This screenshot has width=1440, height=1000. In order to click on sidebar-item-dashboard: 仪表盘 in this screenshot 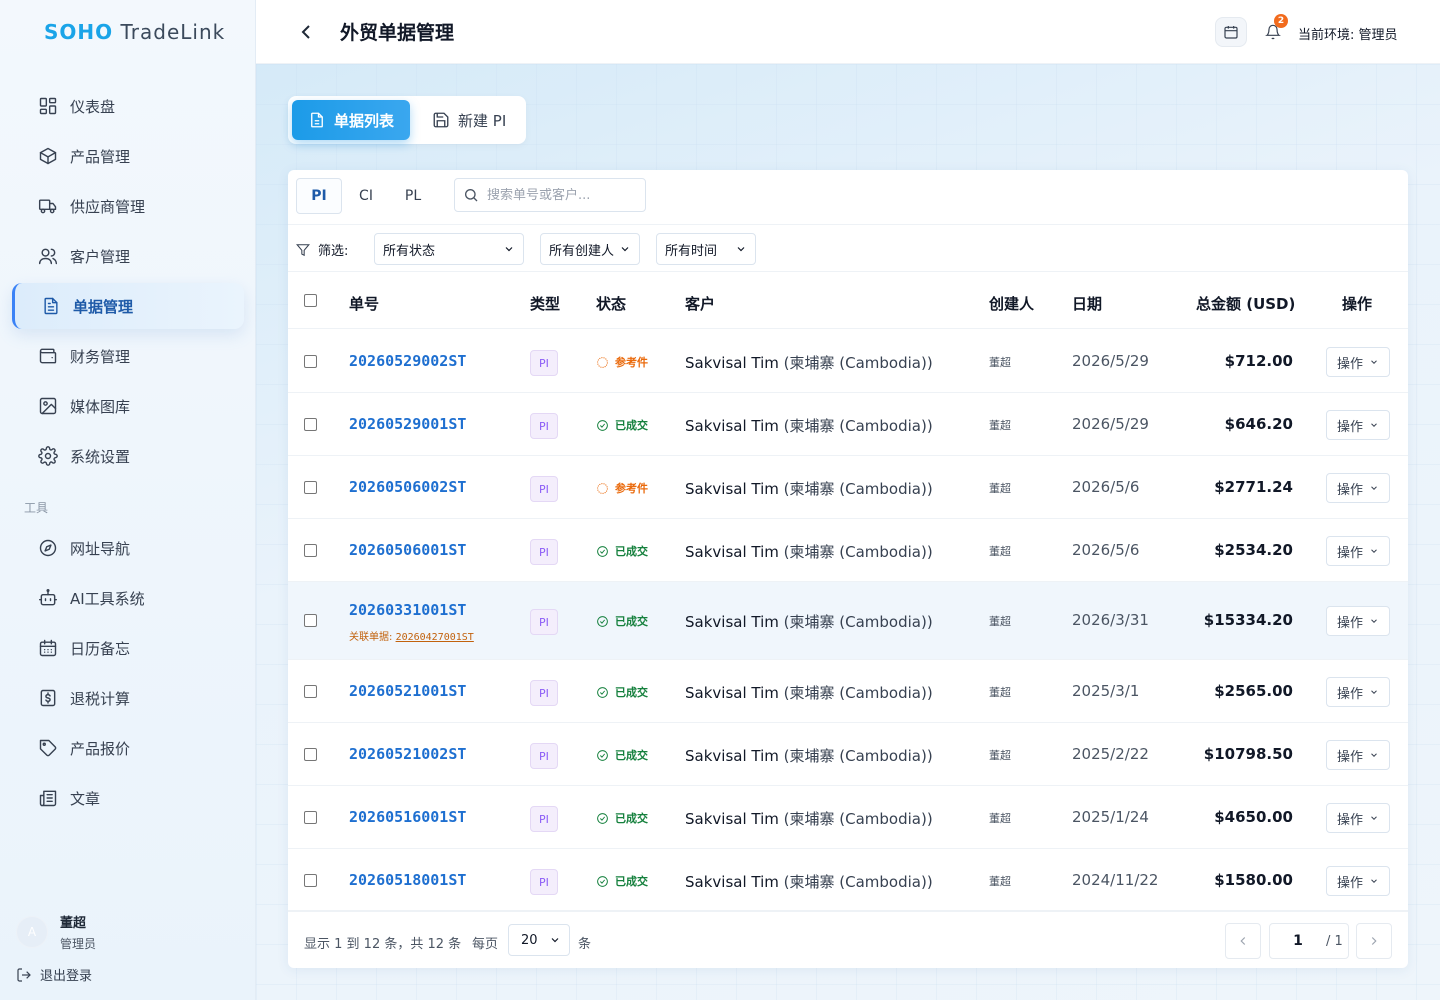, I will do `click(128, 106)`.